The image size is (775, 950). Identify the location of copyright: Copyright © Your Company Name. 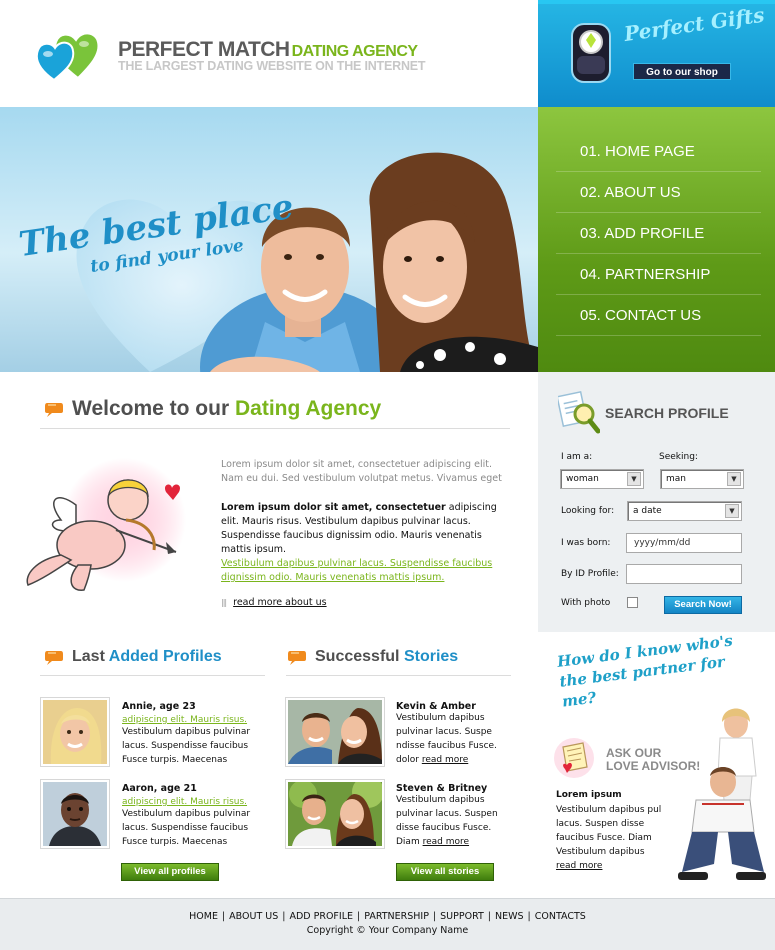
(387, 930).